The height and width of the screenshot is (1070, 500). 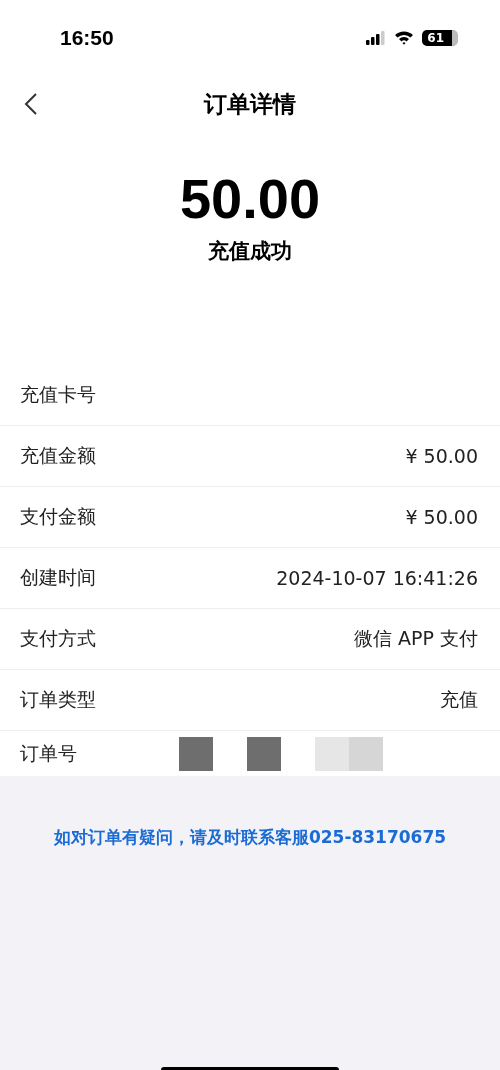 I want to click on status-text: 充值成功, so click(x=250, y=251).